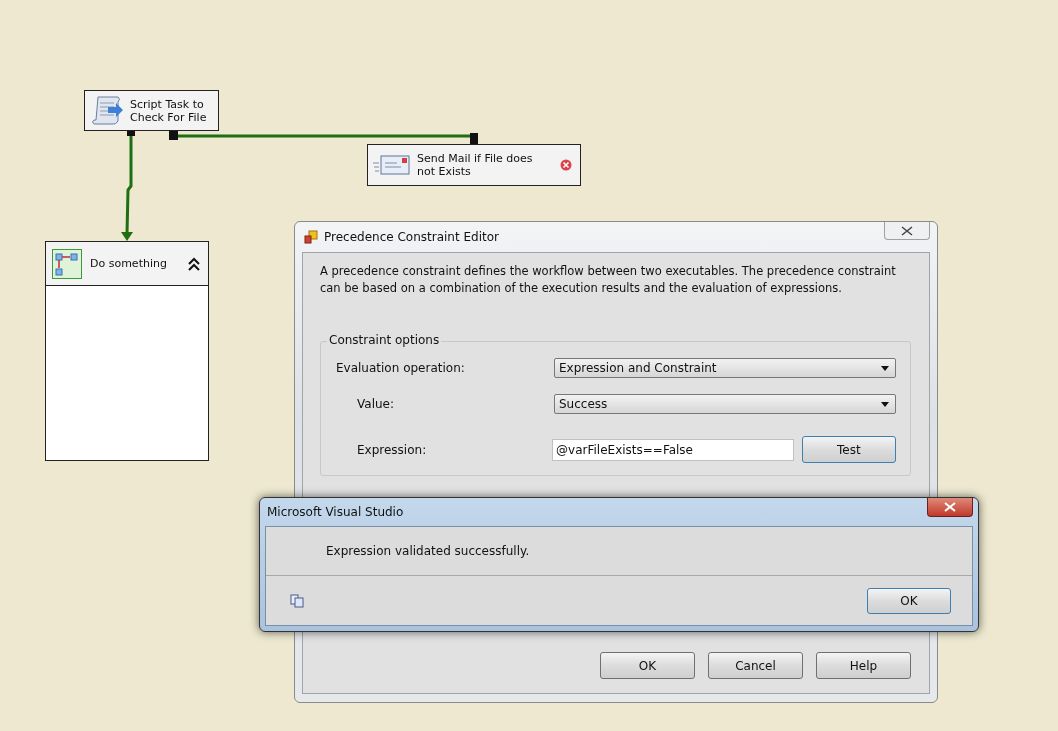  What do you see at coordinates (127, 351) in the screenshot?
I see `container-box: Do something` at bounding box center [127, 351].